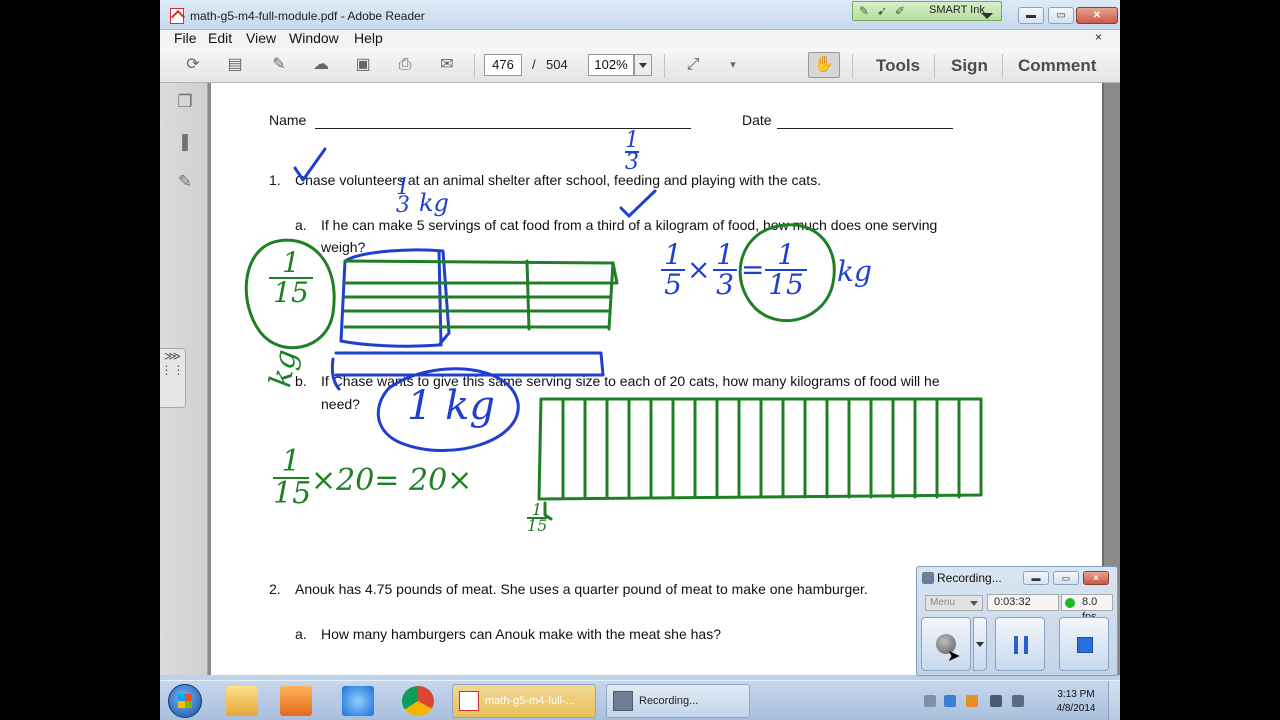  What do you see at coordinates (363, 65) in the screenshot?
I see `save-icon: ▣` at bounding box center [363, 65].